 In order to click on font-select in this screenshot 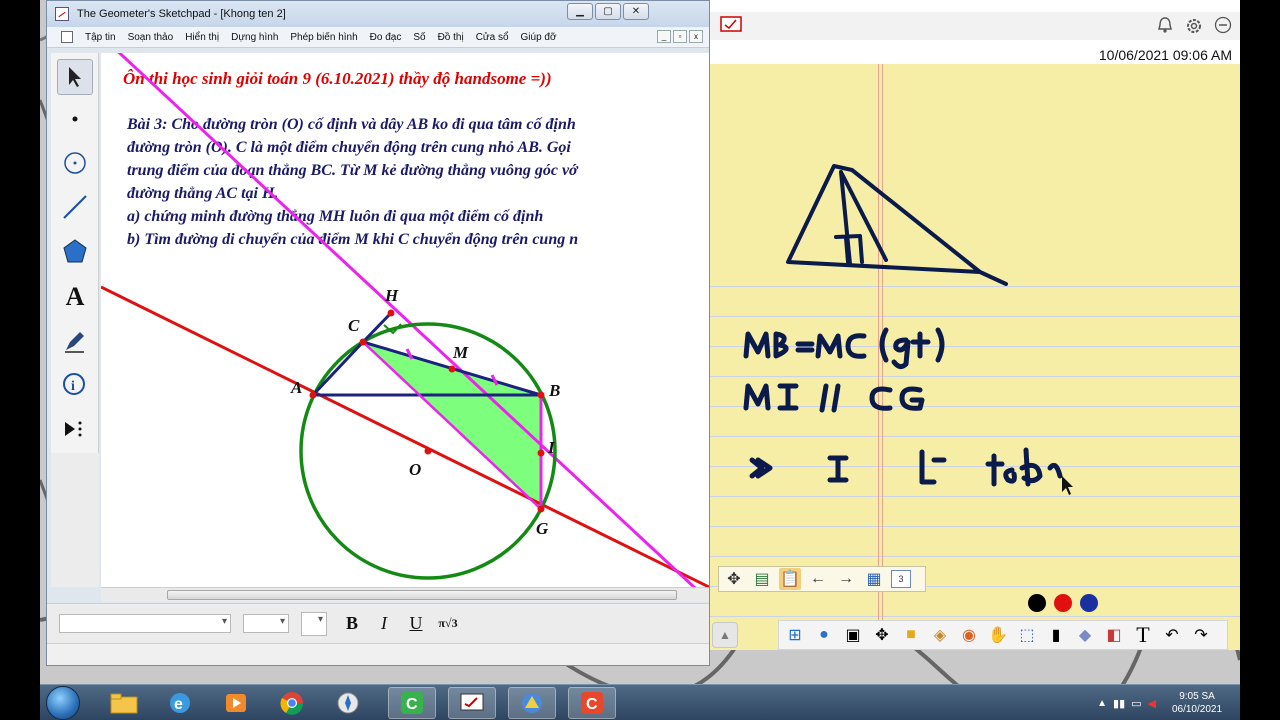, I will do `click(145, 623)`.